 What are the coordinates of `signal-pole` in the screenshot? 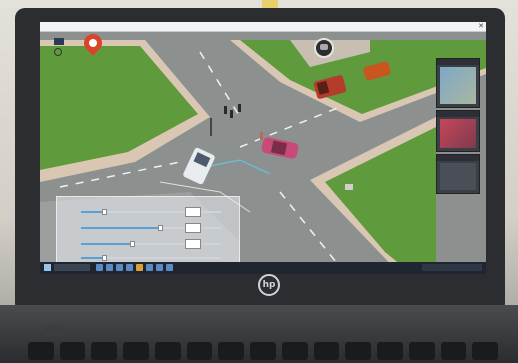 It's located at (211, 127).